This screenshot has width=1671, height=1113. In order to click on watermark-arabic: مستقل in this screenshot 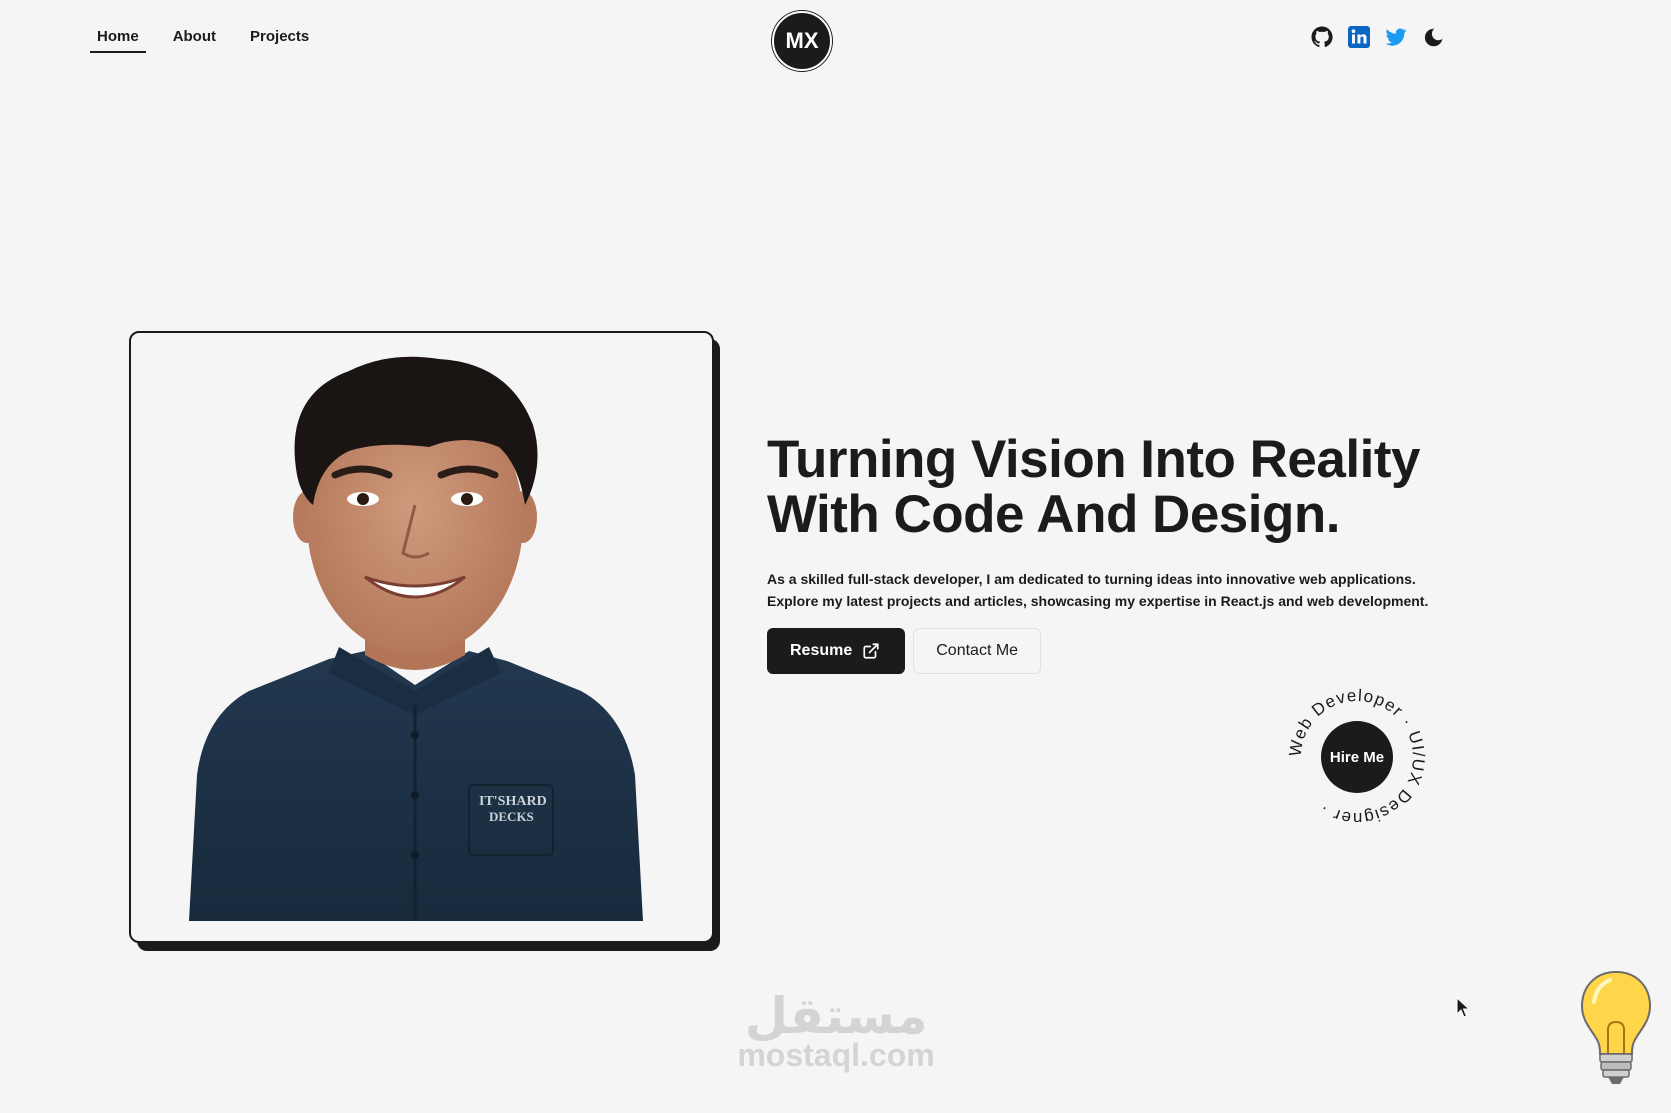, I will do `click(836, 1016)`.